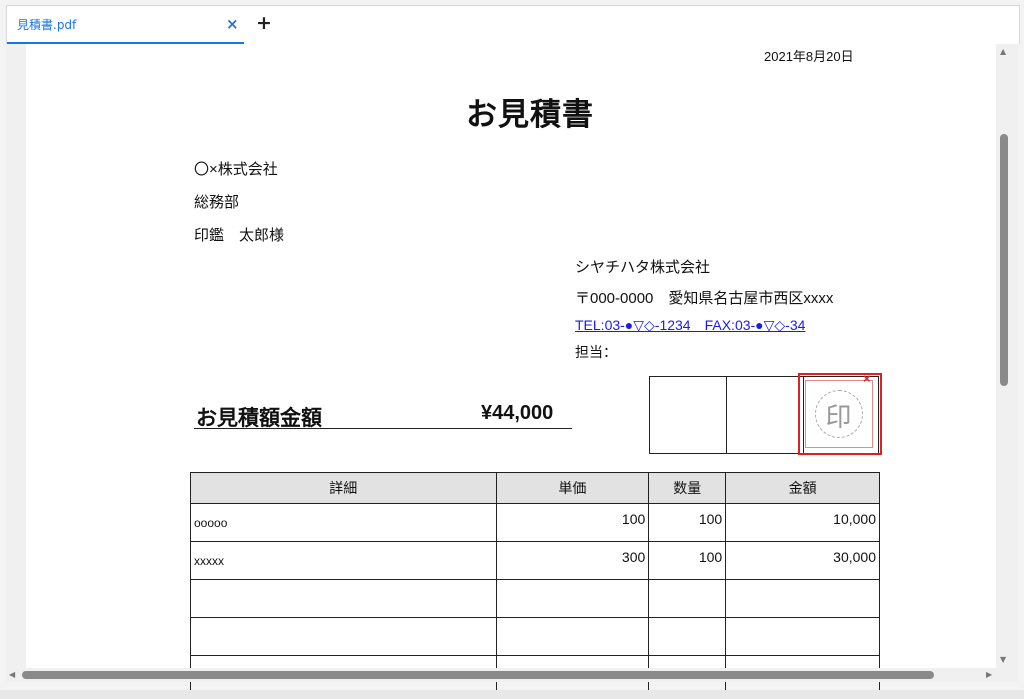 The width and height of the screenshot is (1024, 699). Describe the element at coordinates (572, 522) in the screenshot. I see `cell-unit-price: 100` at that location.